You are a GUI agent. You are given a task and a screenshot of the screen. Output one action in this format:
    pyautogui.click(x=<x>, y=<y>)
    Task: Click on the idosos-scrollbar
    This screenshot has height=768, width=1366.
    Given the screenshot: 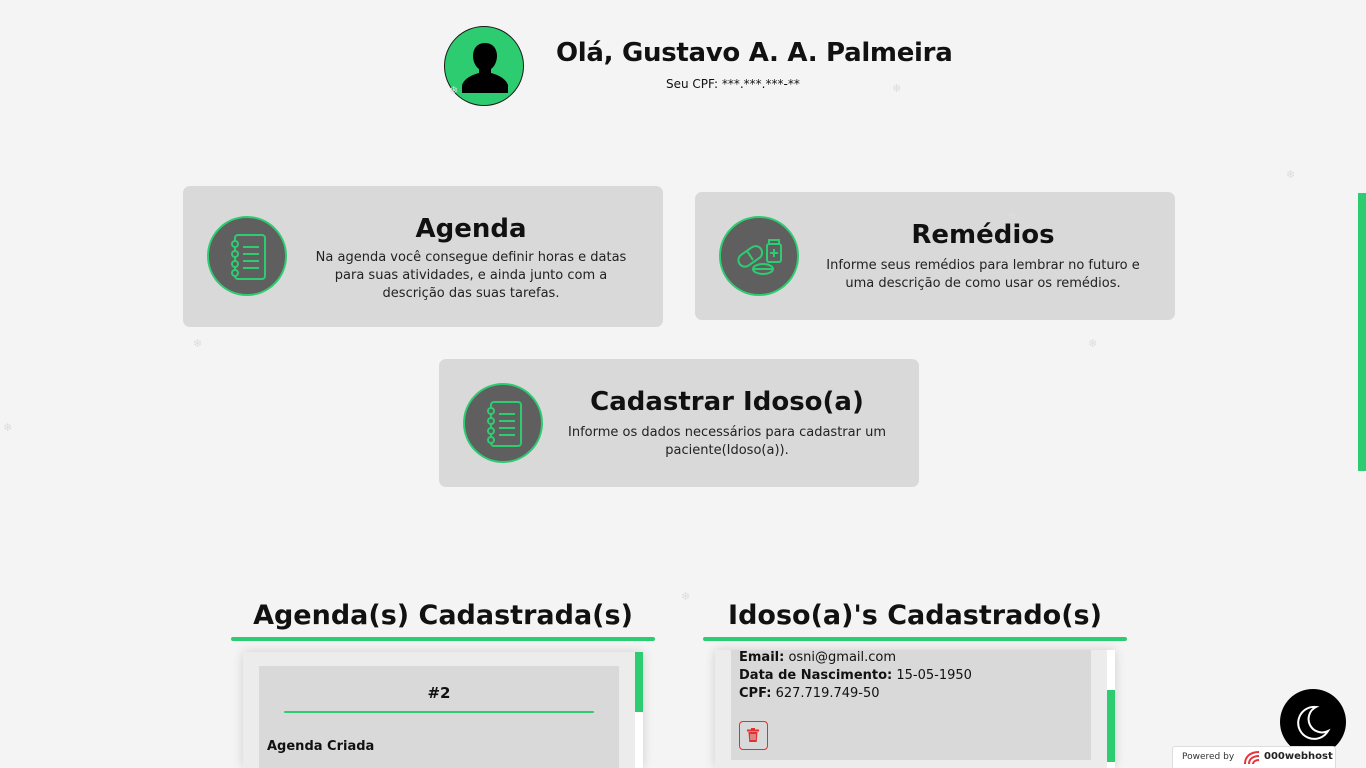 What is the action you would take?
    pyautogui.click(x=1111, y=709)
    